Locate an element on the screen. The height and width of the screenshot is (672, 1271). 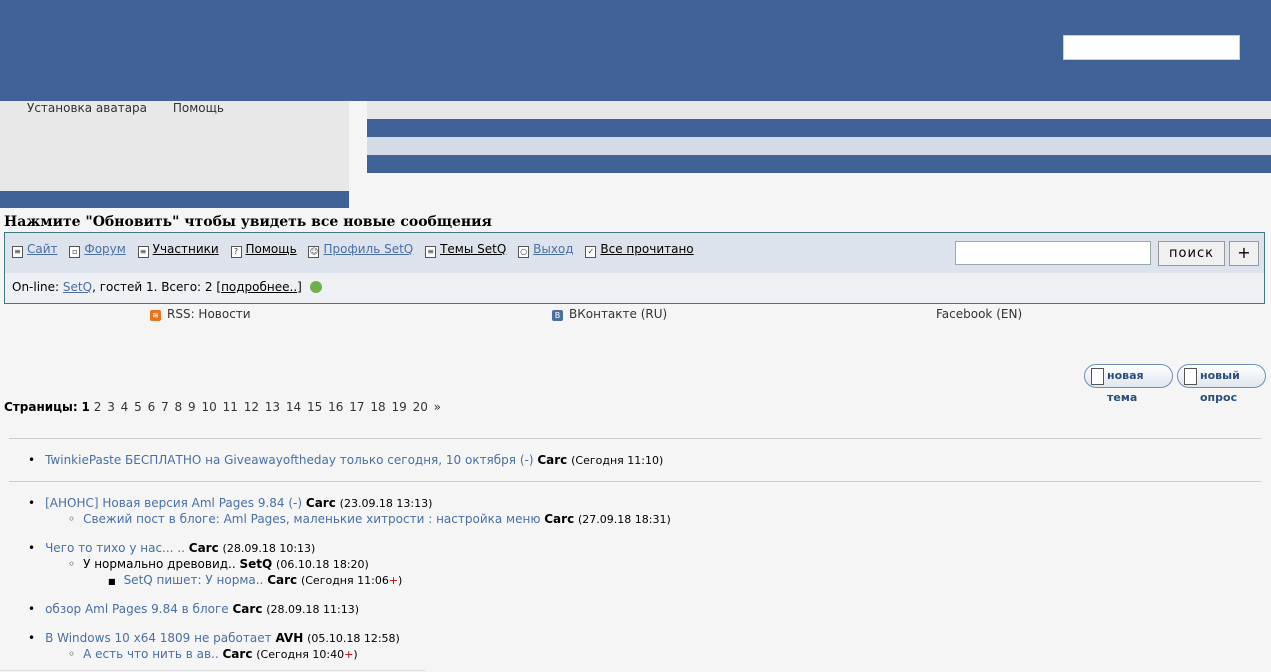
nav-item-topics: ≡ Темы SetQ is located at coordinates (465, 250).